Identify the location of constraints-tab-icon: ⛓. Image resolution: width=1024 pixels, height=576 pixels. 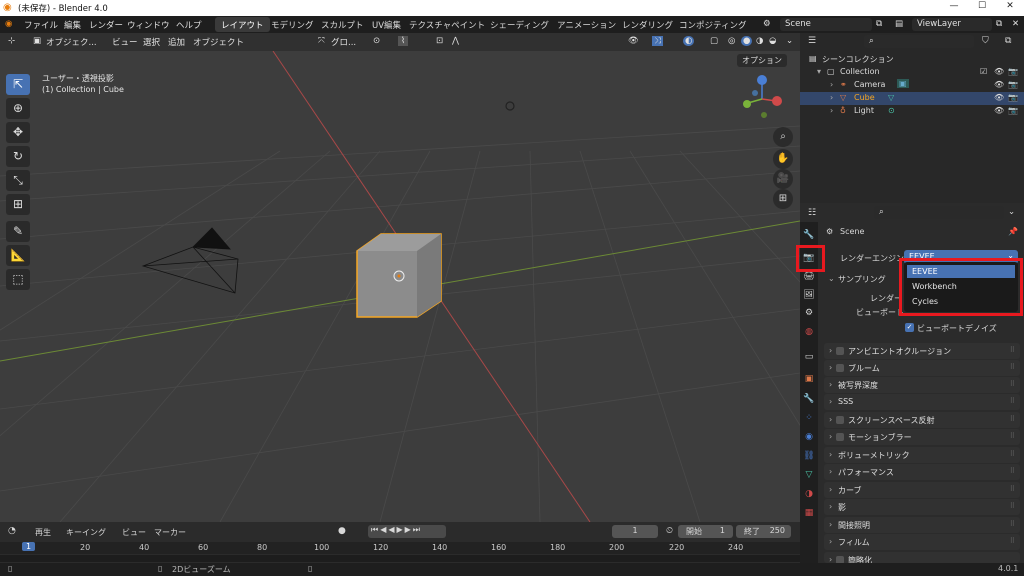
(809, 456).